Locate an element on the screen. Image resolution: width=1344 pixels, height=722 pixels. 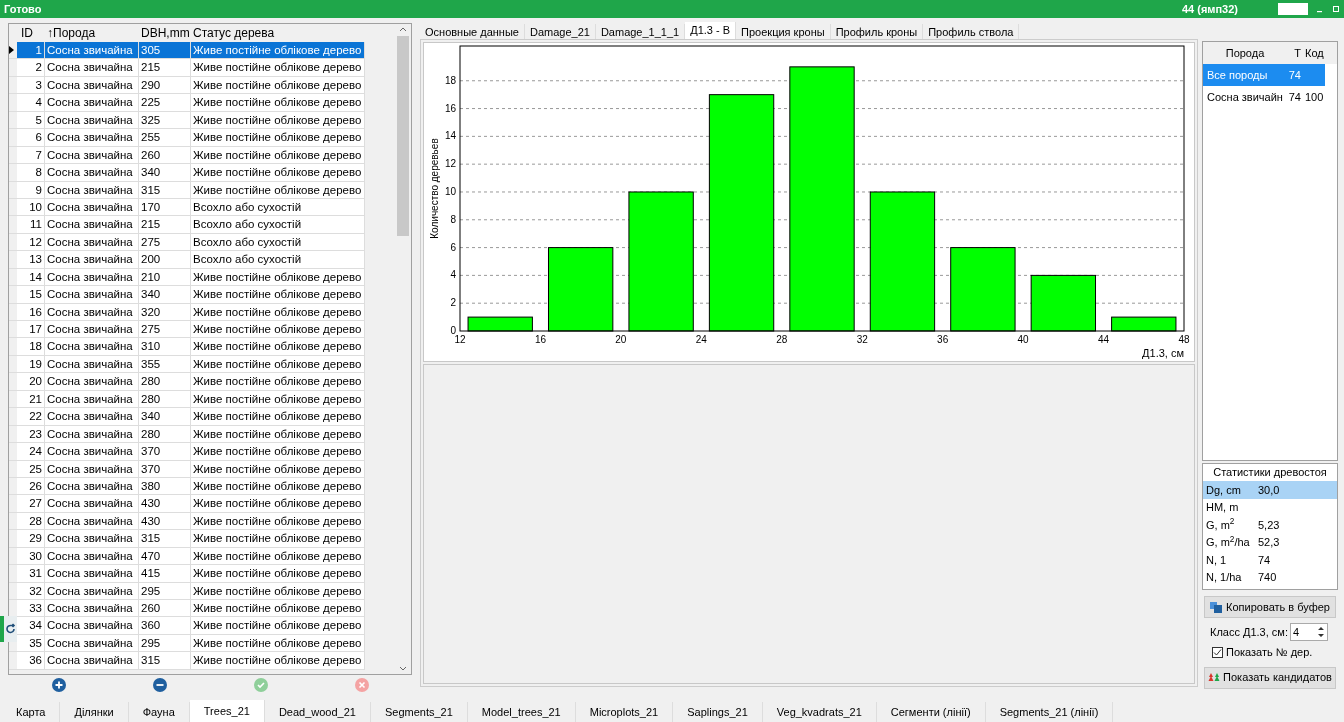
table-row: 27 Сосна звичайна 430 Живе постійне облікове дерево is located at coordinates (191, 504).